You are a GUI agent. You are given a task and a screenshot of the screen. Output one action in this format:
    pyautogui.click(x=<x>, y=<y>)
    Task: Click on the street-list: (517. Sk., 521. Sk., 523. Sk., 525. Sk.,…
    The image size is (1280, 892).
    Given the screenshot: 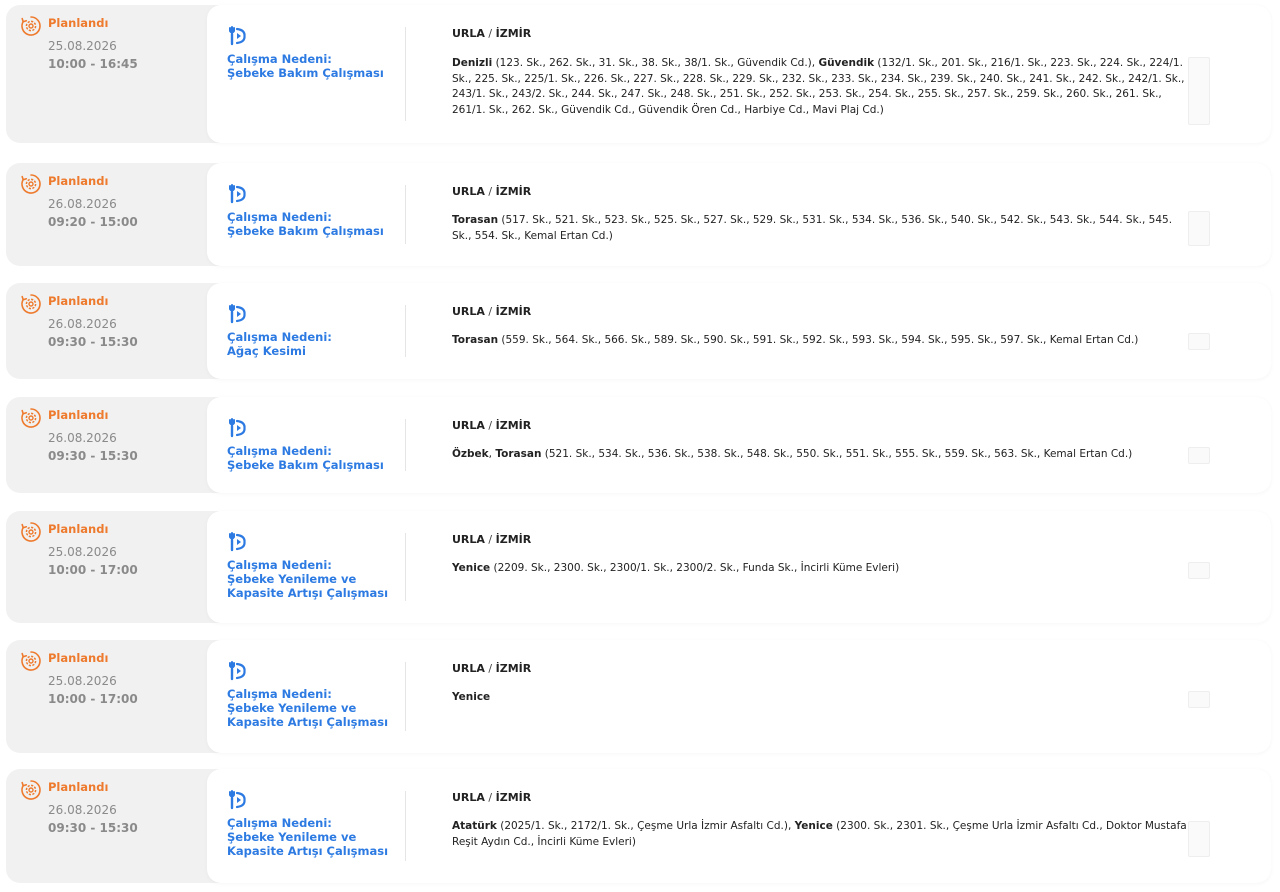 What is the action you would take?
    pyautogui.click(x=812, y=228)
    